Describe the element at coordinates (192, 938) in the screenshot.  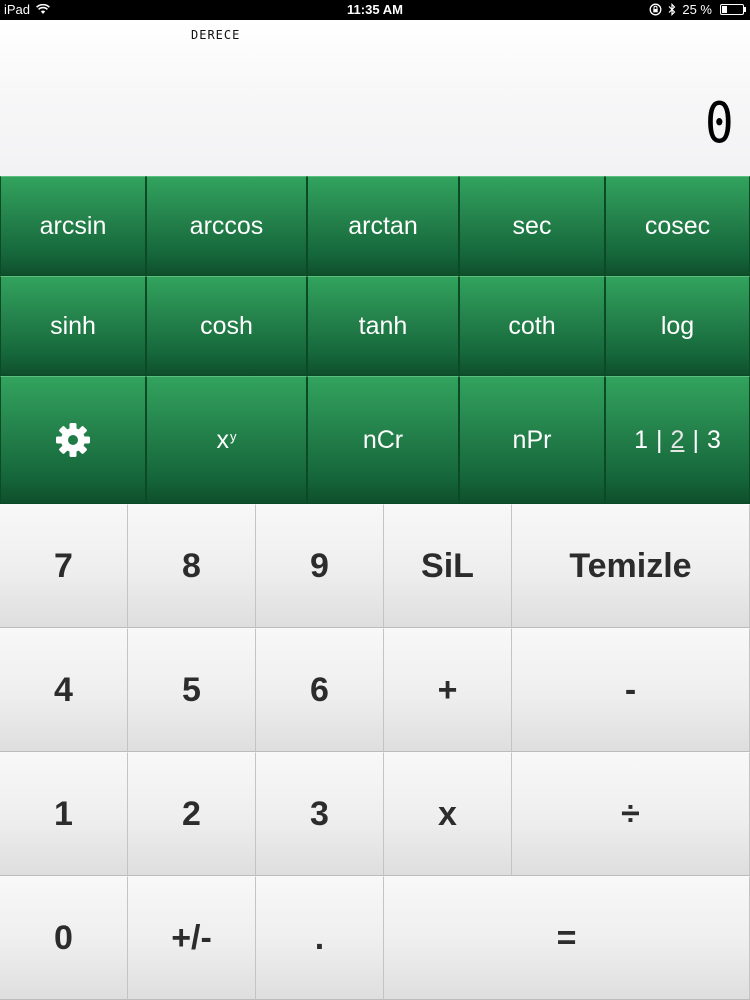
I see `sign-toggle-button: +/-` at that location.